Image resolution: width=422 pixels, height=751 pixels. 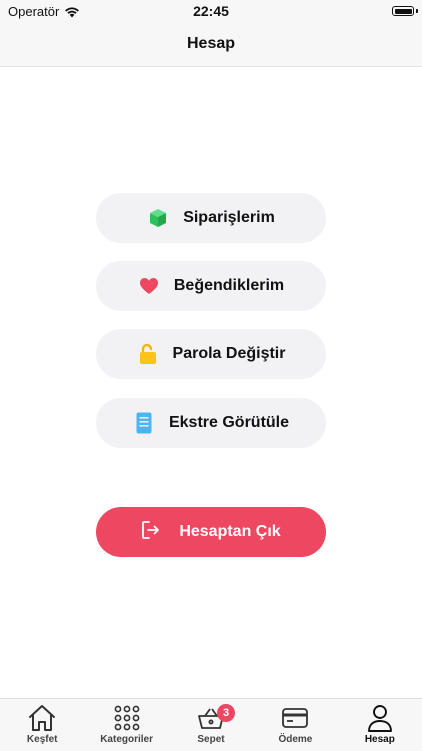 I want to click on tab-account-label: Hesap, so click(x=379, y=739).